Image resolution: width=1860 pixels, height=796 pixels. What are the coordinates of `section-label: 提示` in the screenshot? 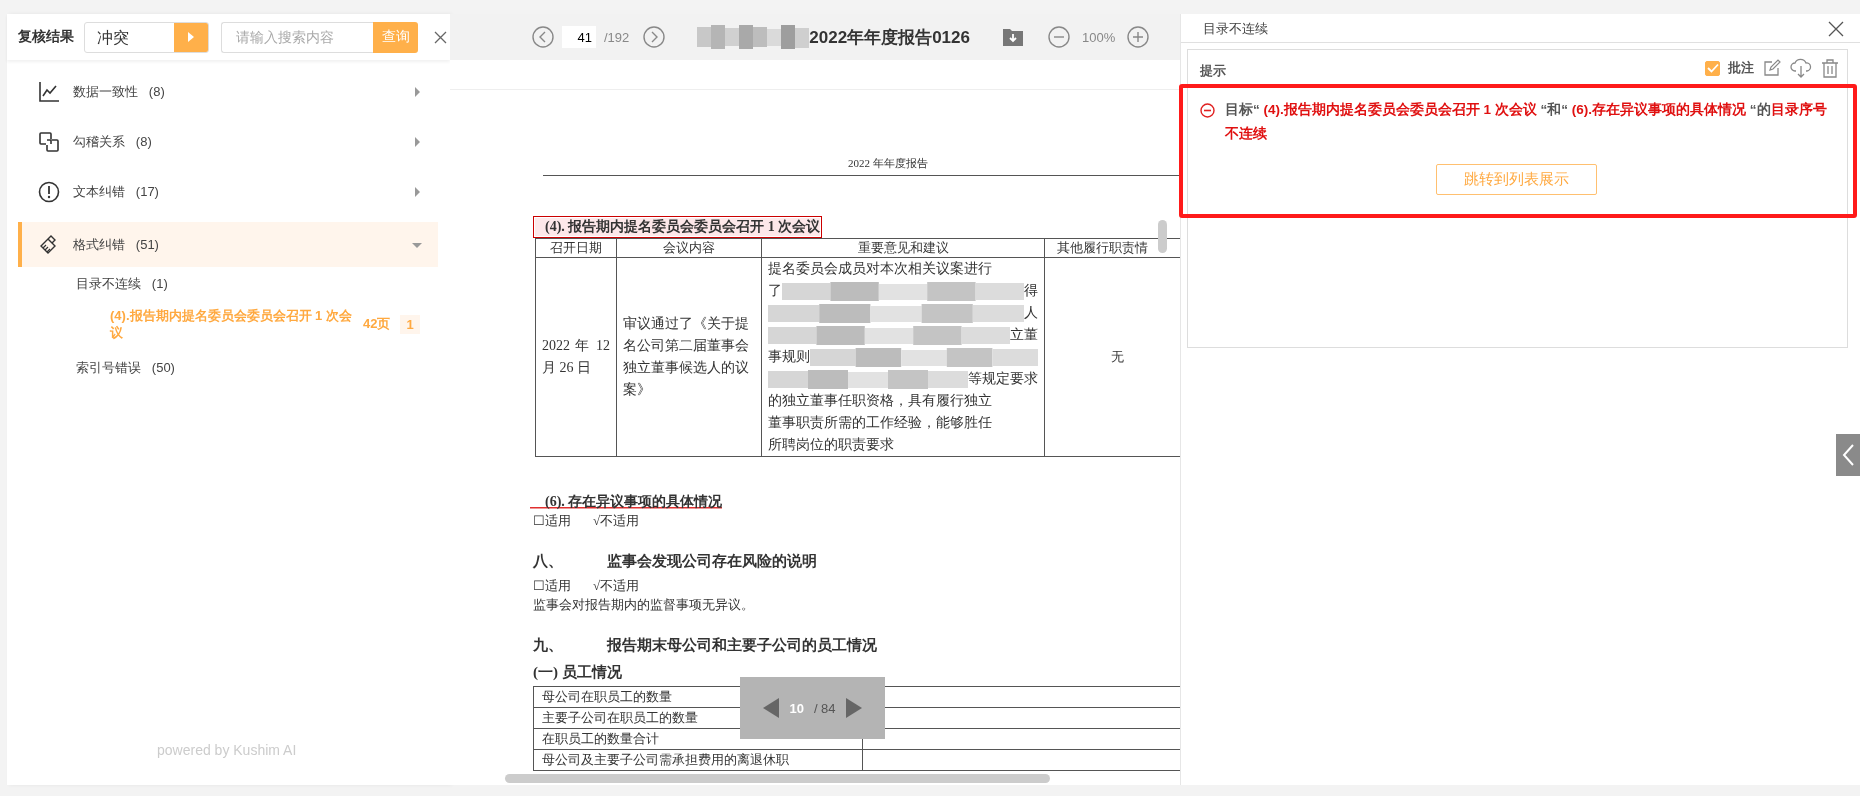 It's located at (1213, 71).